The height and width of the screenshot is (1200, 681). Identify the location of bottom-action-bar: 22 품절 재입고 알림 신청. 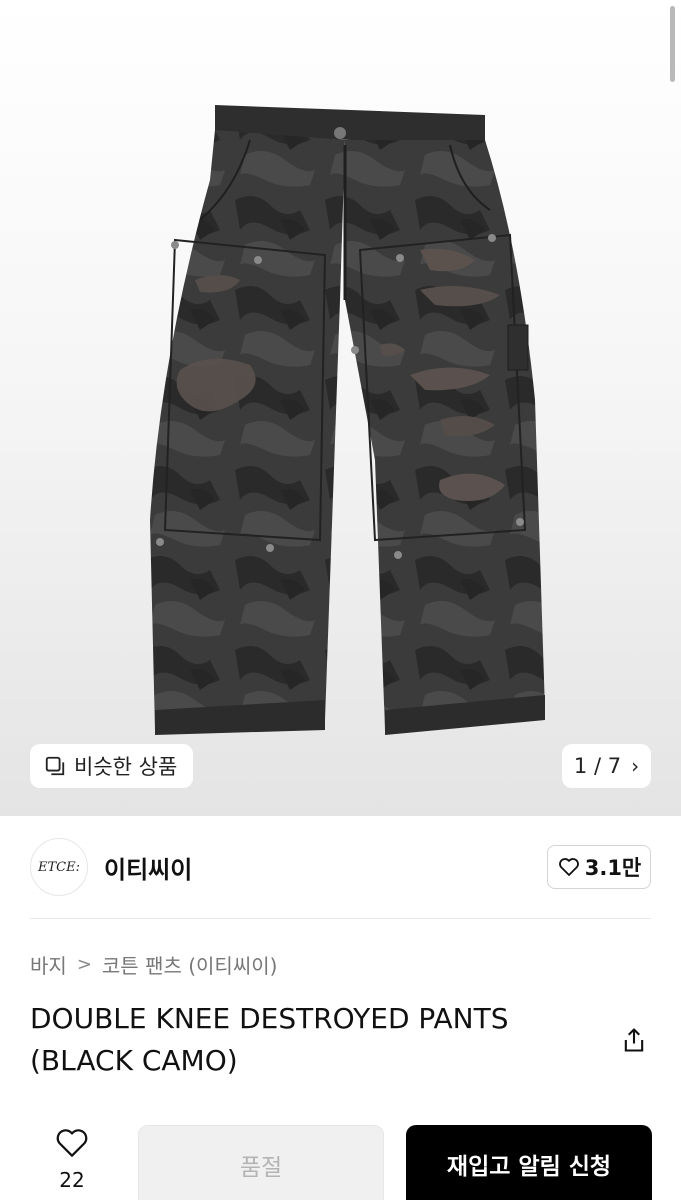
(340, 1155).